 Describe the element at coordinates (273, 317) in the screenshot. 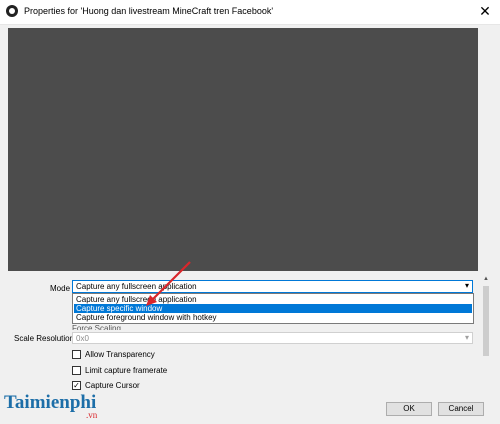

I see `mode-option-foreground-hotkey: Capture foreground window with hotkey` at that location.